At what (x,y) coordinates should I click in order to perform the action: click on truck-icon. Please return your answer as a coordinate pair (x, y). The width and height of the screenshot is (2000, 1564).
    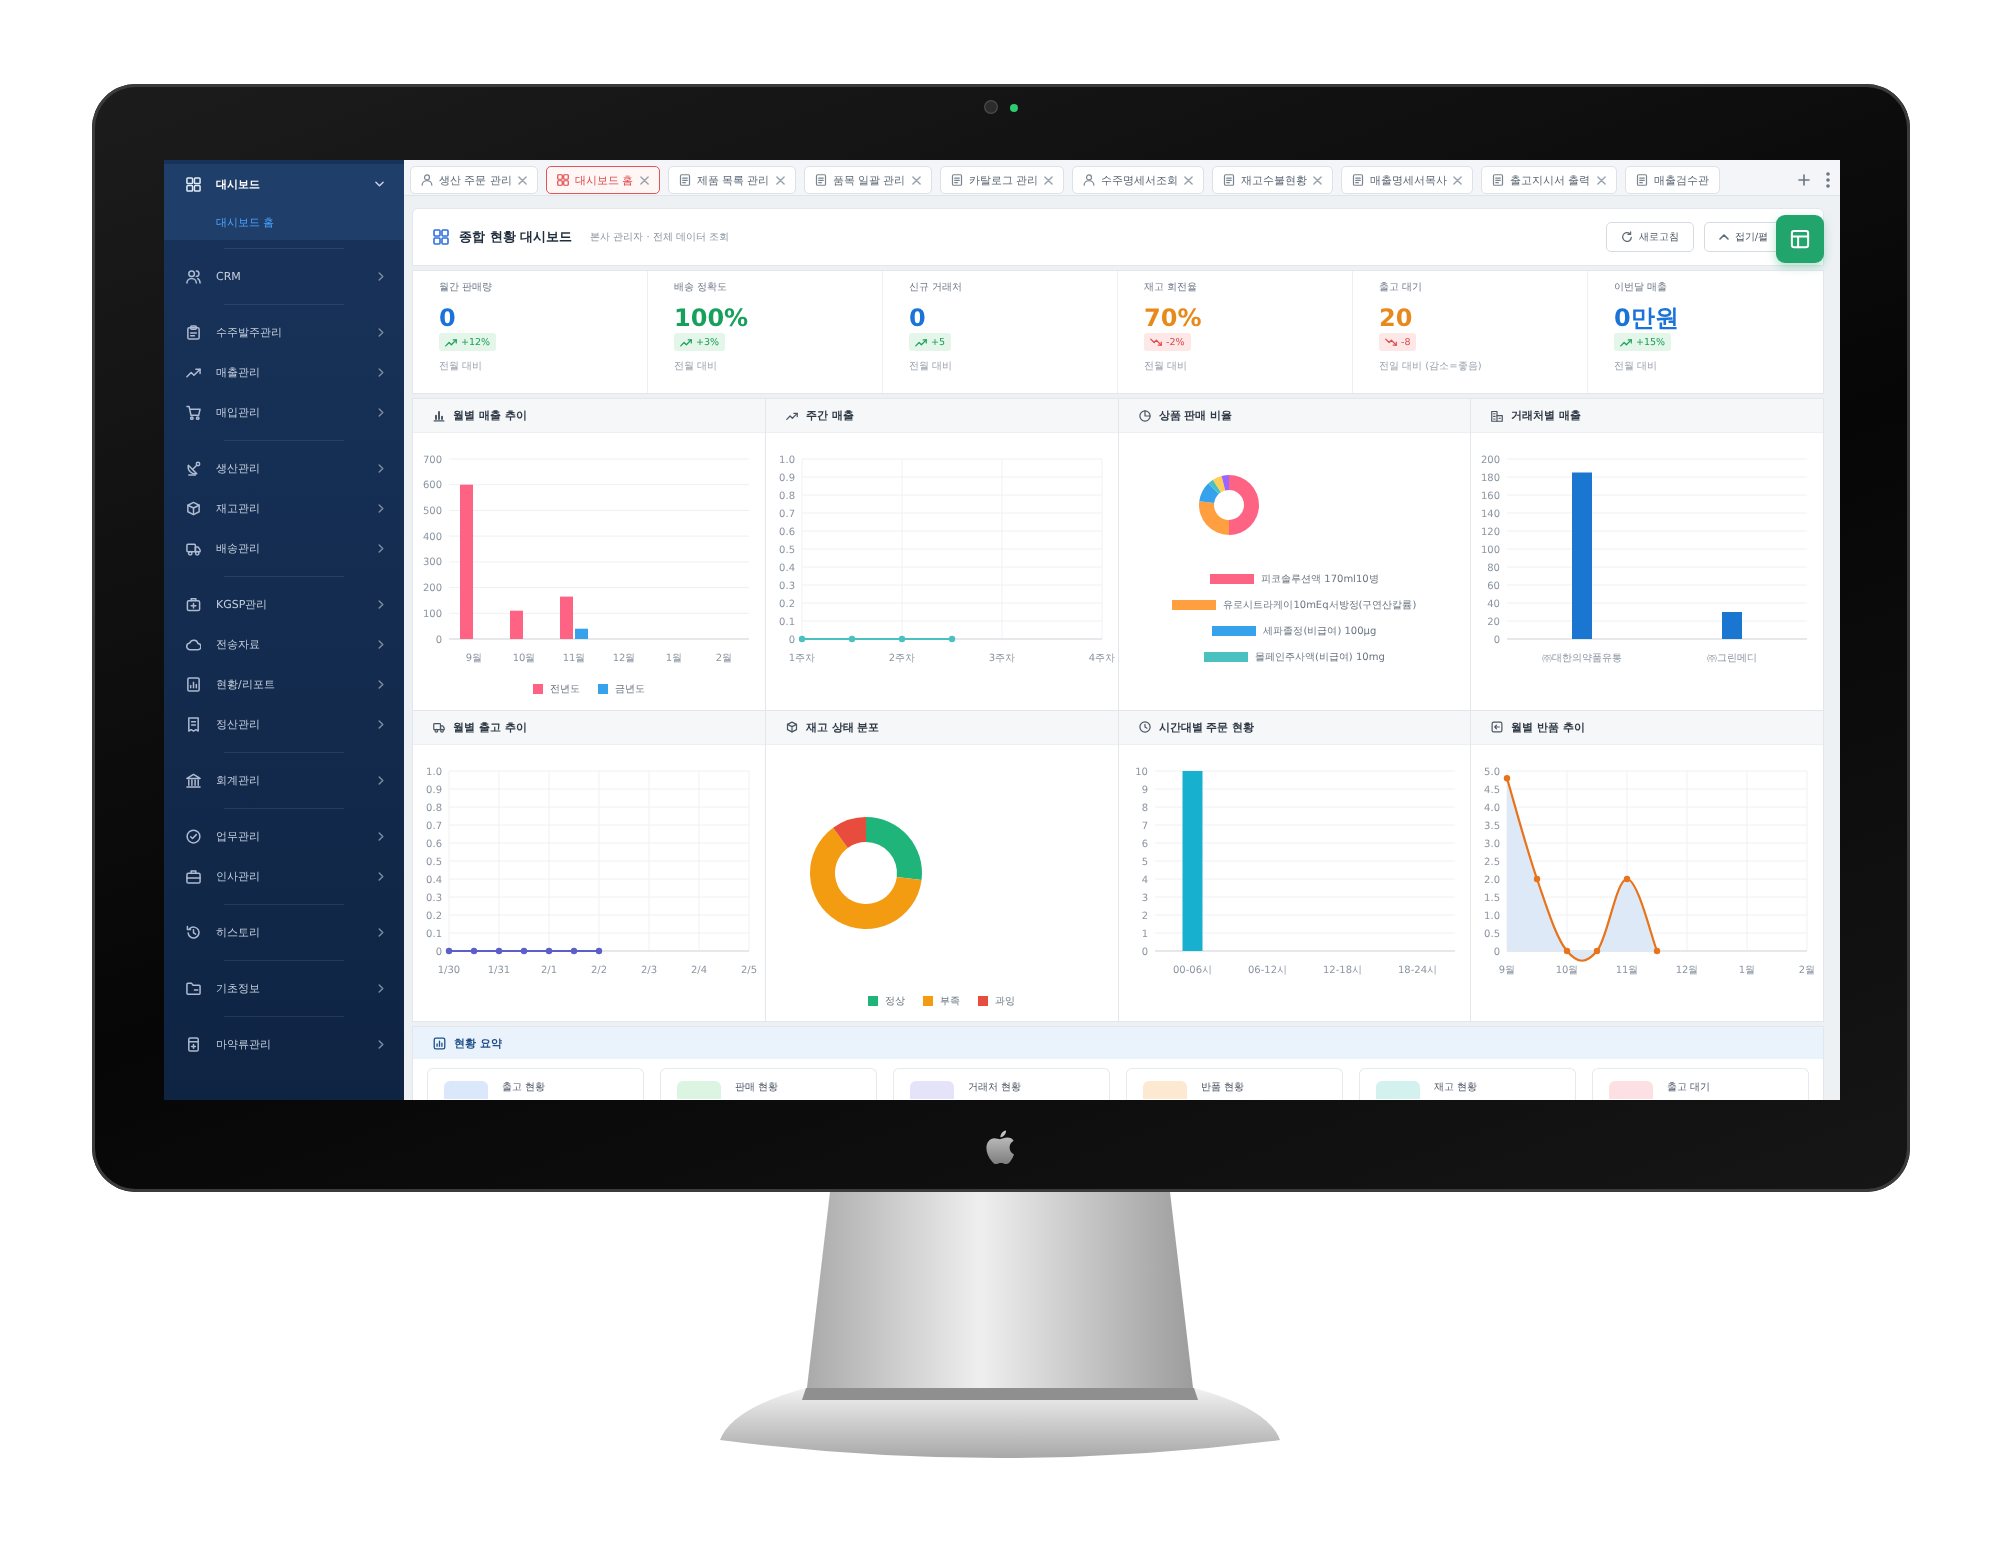
    Looking at the image, I should click on (192, 548).